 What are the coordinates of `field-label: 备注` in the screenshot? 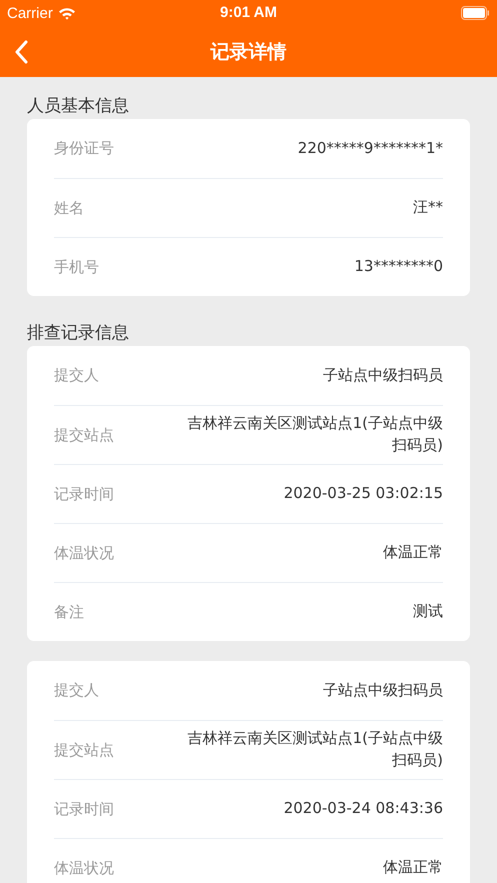 It's located at (69, 612).